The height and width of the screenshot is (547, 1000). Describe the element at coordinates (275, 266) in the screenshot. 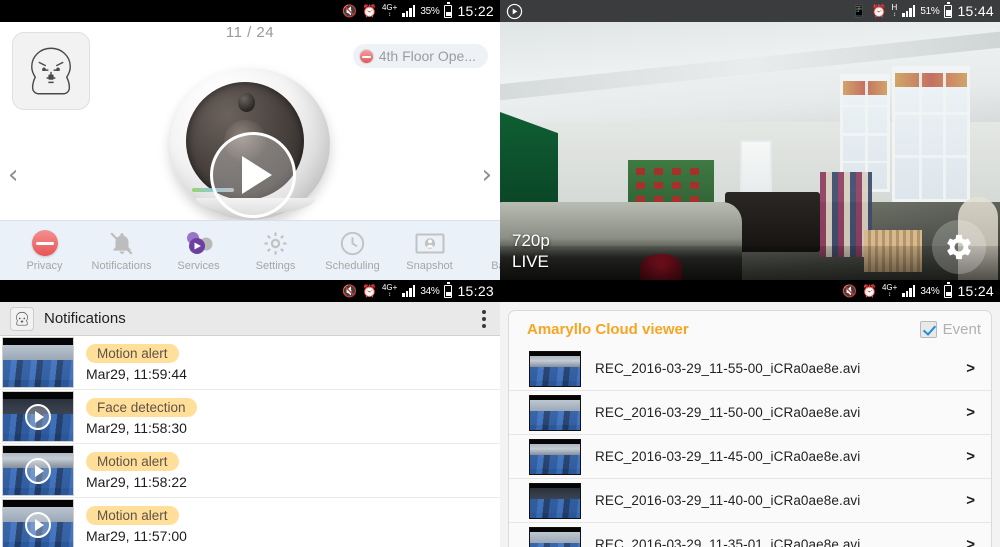

I see `toolbar-label: Settings` at that location.